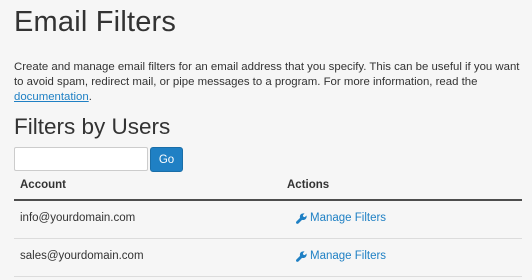 This screenshot has width=532, height=280. I want to click on column-header-actions: Actions, so click(308, 185).